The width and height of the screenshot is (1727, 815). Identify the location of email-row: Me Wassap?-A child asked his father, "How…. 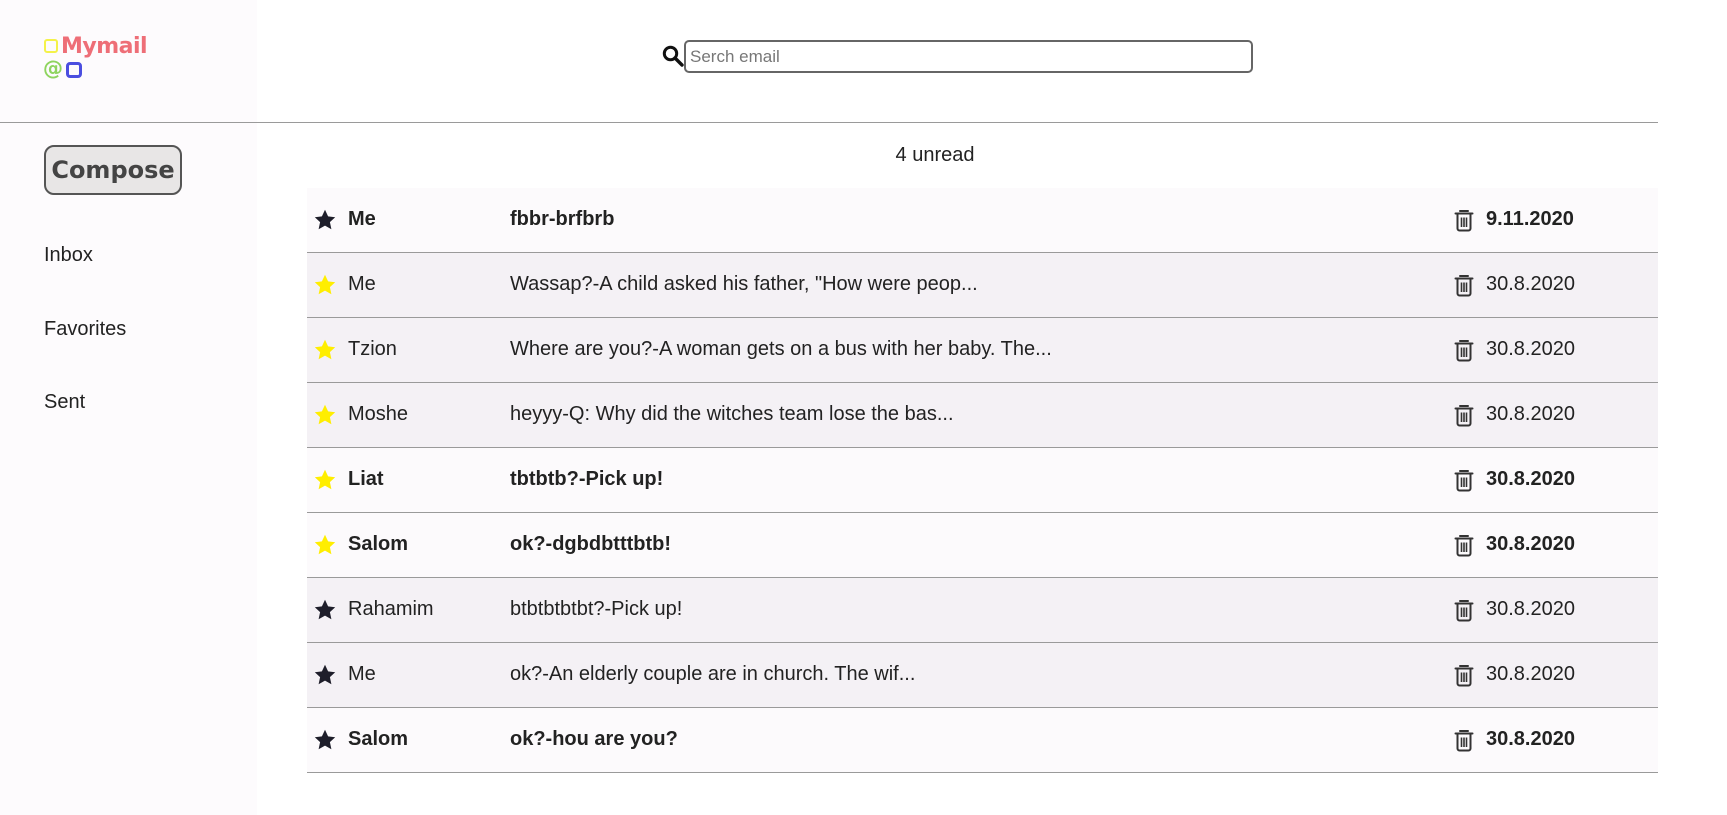
(982, 285).